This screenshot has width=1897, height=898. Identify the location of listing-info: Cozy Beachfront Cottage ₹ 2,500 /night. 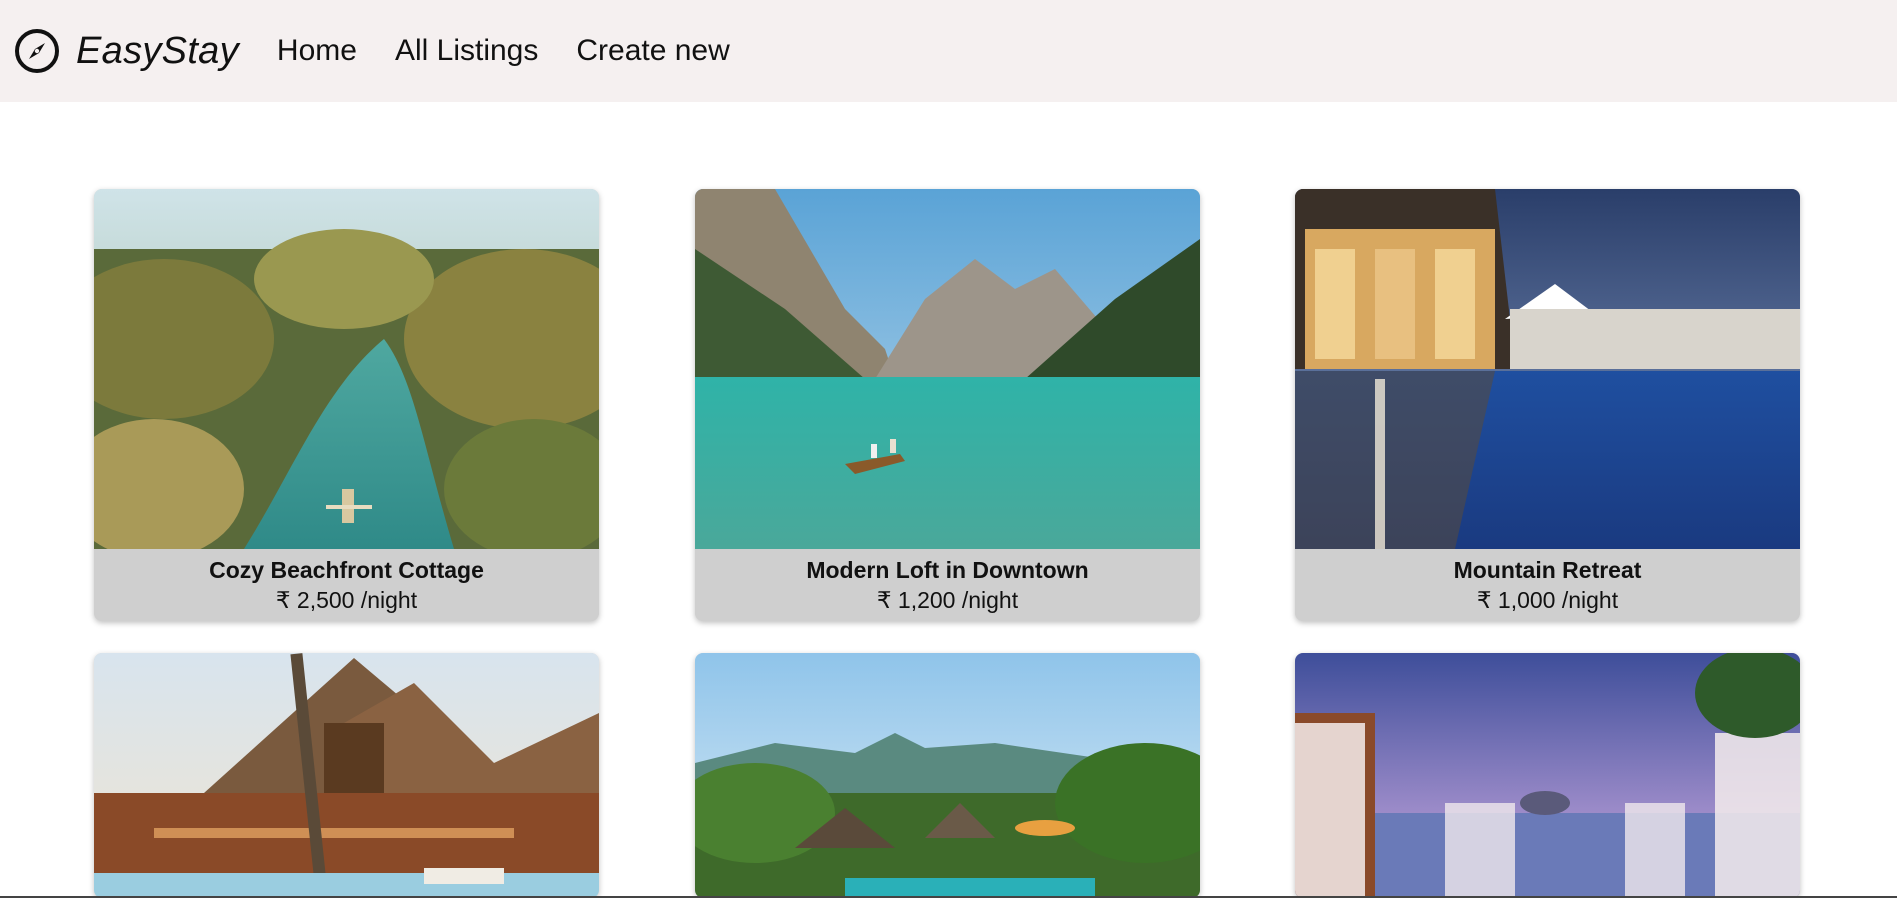
(346, 585).